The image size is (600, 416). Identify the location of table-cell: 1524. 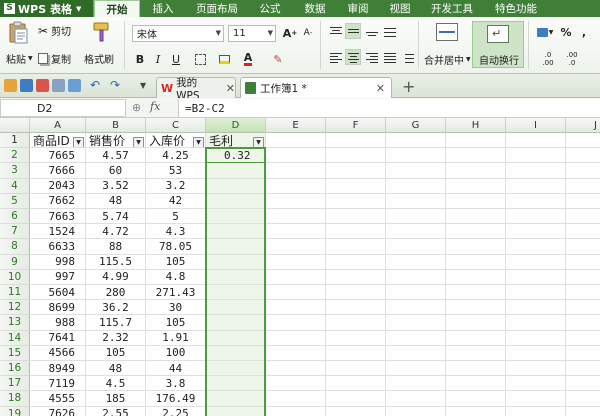
(58, 232).